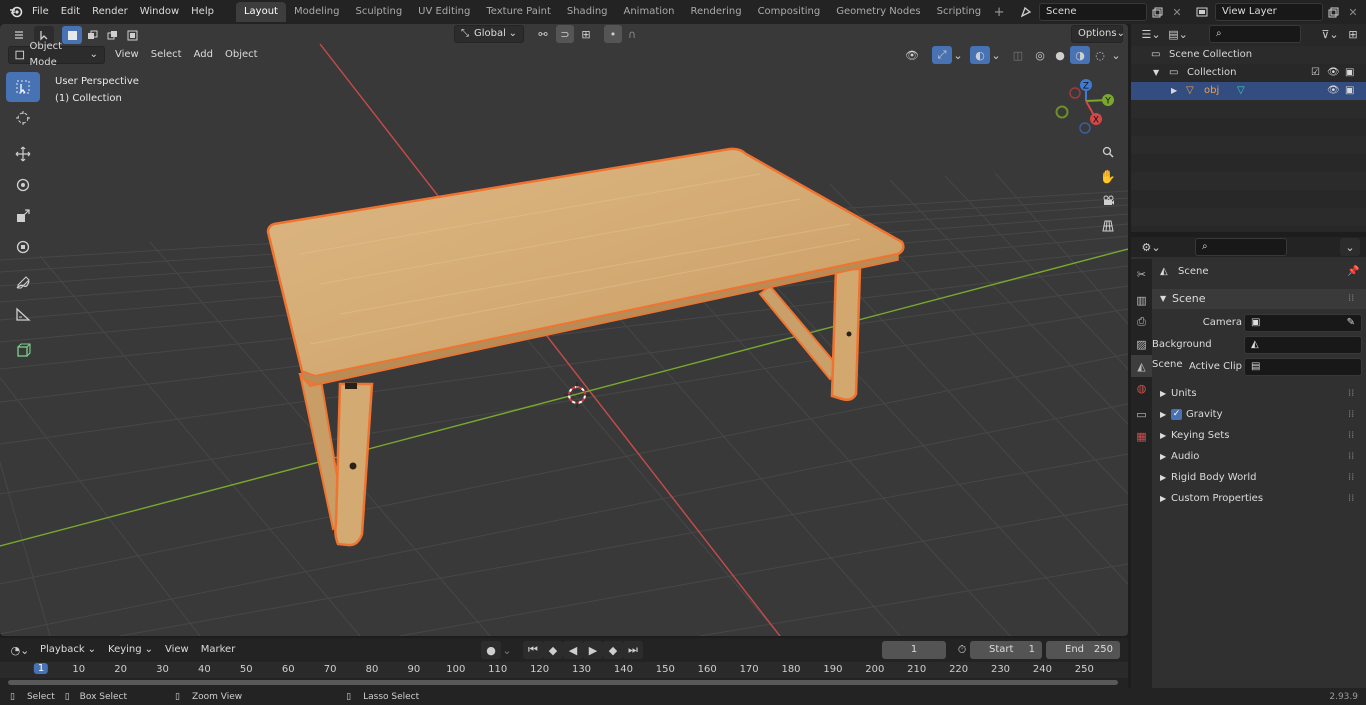 The image size is (1366, 705). I want to click on zoom-view-icon, so click(1108, 152).